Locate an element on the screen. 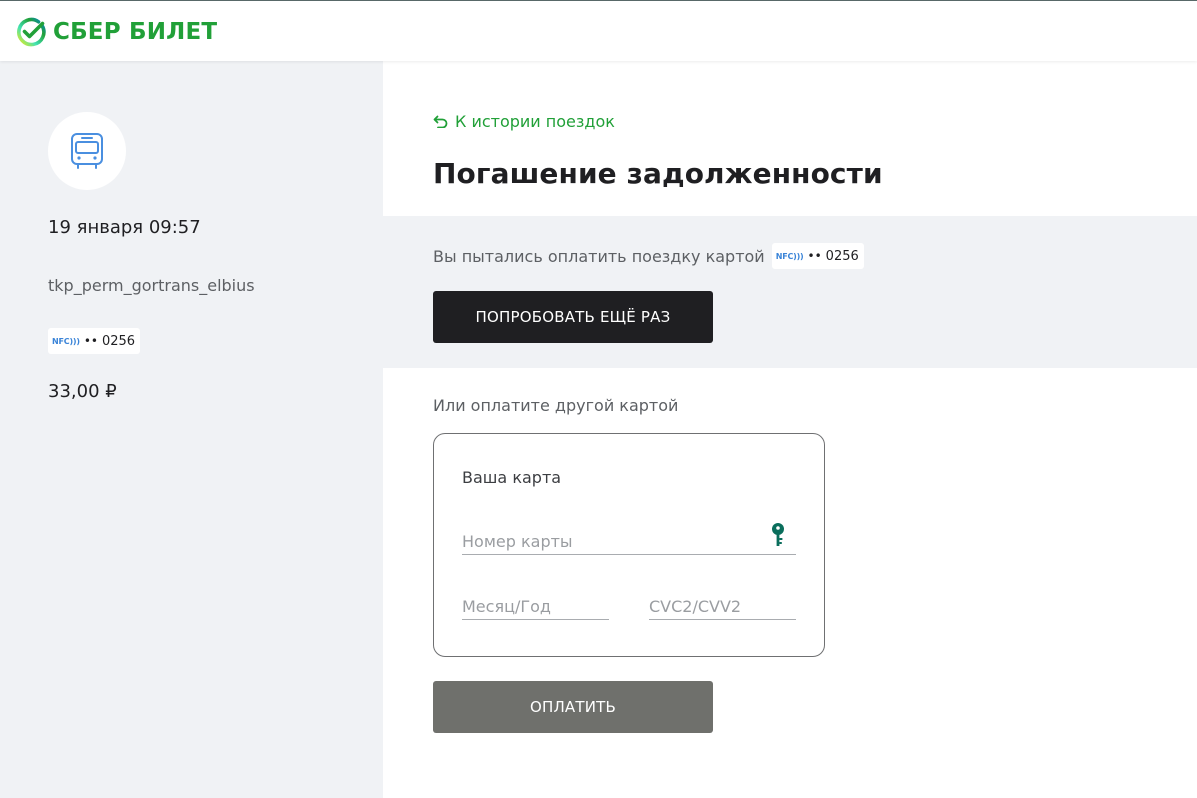 The height and width of the screenshot is (798, 1197). retry-message-text: Вы пытались оплатить поездку картой is located at coordinates (599, 256).